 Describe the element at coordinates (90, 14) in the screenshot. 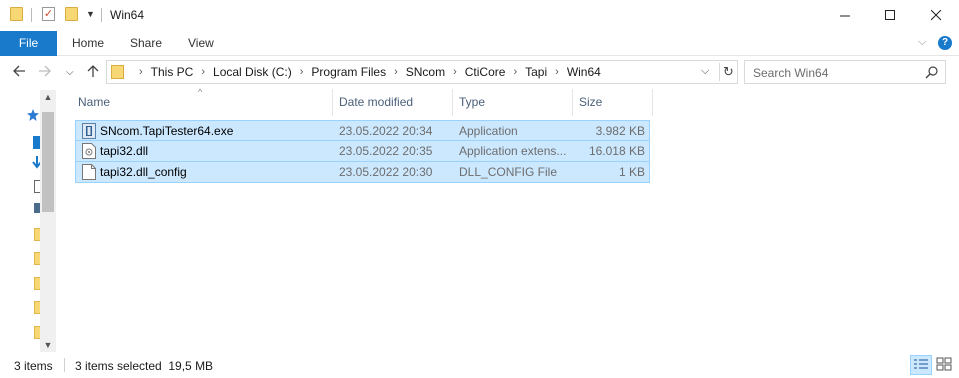

I see `quick-access-dropdown-icon: ▼` at that location.